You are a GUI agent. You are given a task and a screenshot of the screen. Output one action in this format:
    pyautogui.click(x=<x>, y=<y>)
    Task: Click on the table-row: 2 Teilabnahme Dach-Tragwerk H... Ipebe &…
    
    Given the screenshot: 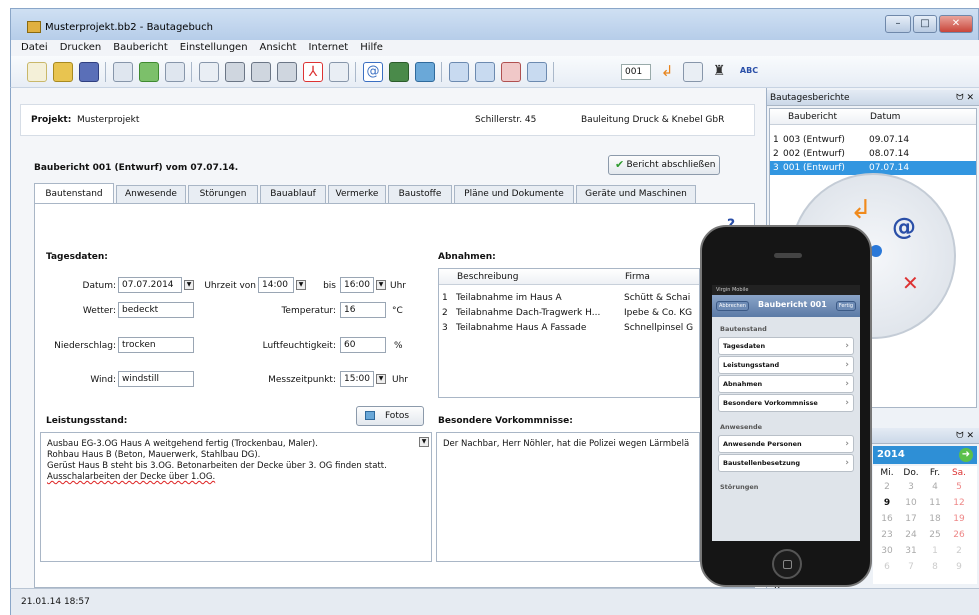 What is the action you would take?
    pyautogui.click(x=570, y=313)
    